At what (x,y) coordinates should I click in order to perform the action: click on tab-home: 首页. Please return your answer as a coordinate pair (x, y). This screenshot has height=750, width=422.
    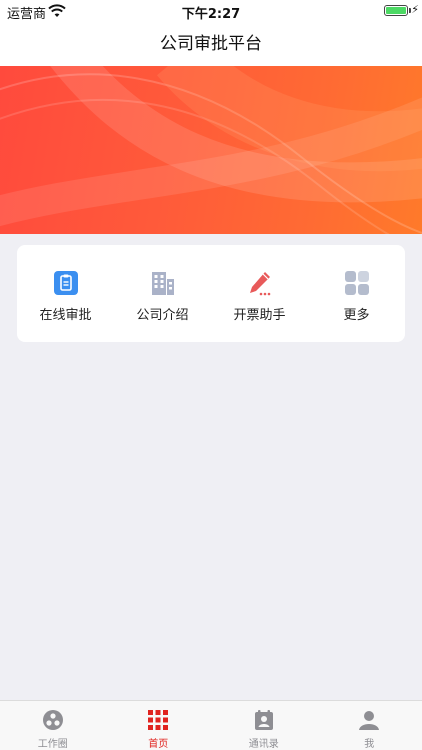
    Looking at the image, I should click on (159, 725).